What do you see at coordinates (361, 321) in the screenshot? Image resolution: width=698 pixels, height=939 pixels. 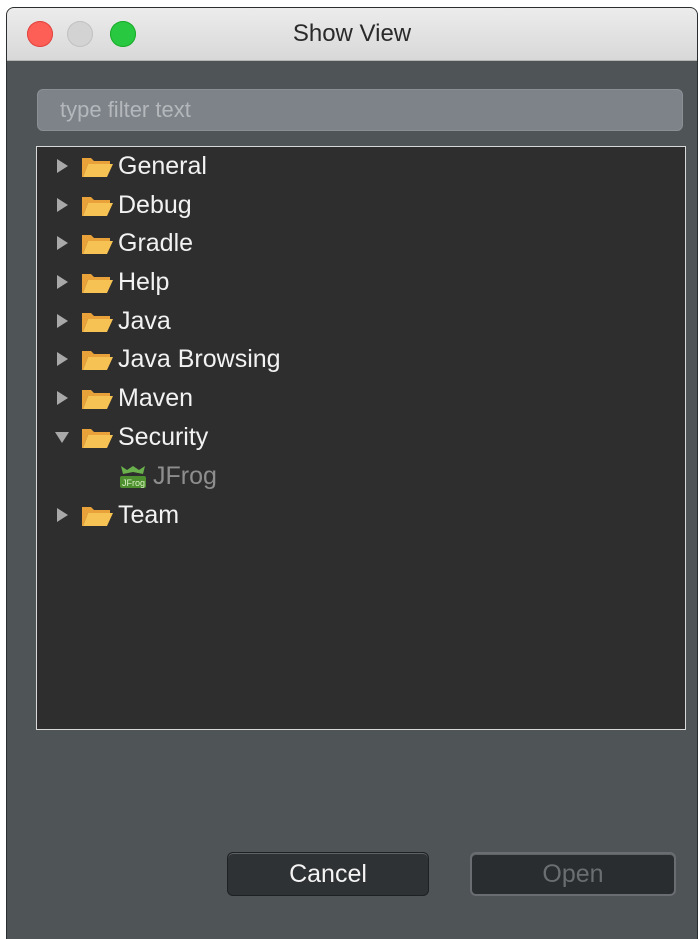 I see `tree-item-java: Java` at bounding box center [361, 321].